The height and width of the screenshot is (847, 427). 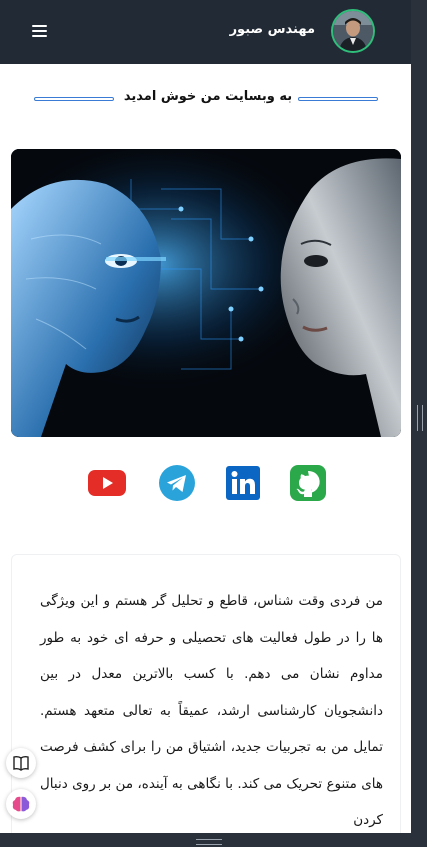 I want to click on site-name: مهندس صبور, so click(x=272, y=29).